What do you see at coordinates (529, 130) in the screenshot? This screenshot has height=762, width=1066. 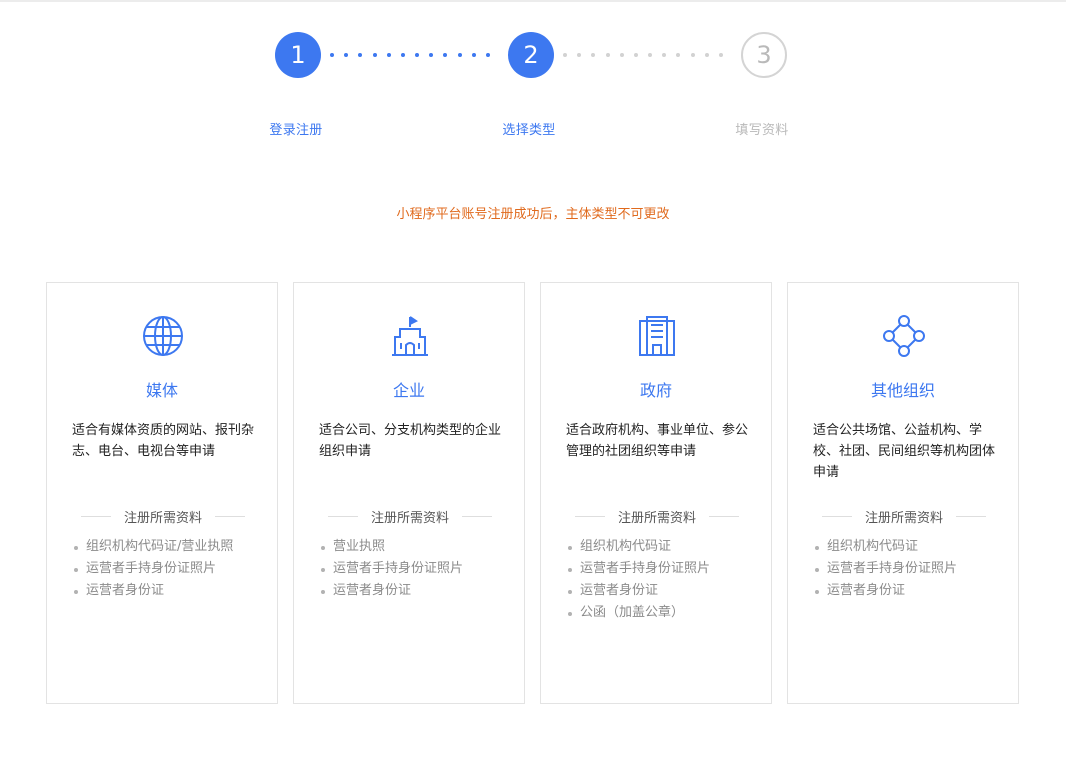 I see `step-2-label: 选择类型` at bounding box center [529, 130].